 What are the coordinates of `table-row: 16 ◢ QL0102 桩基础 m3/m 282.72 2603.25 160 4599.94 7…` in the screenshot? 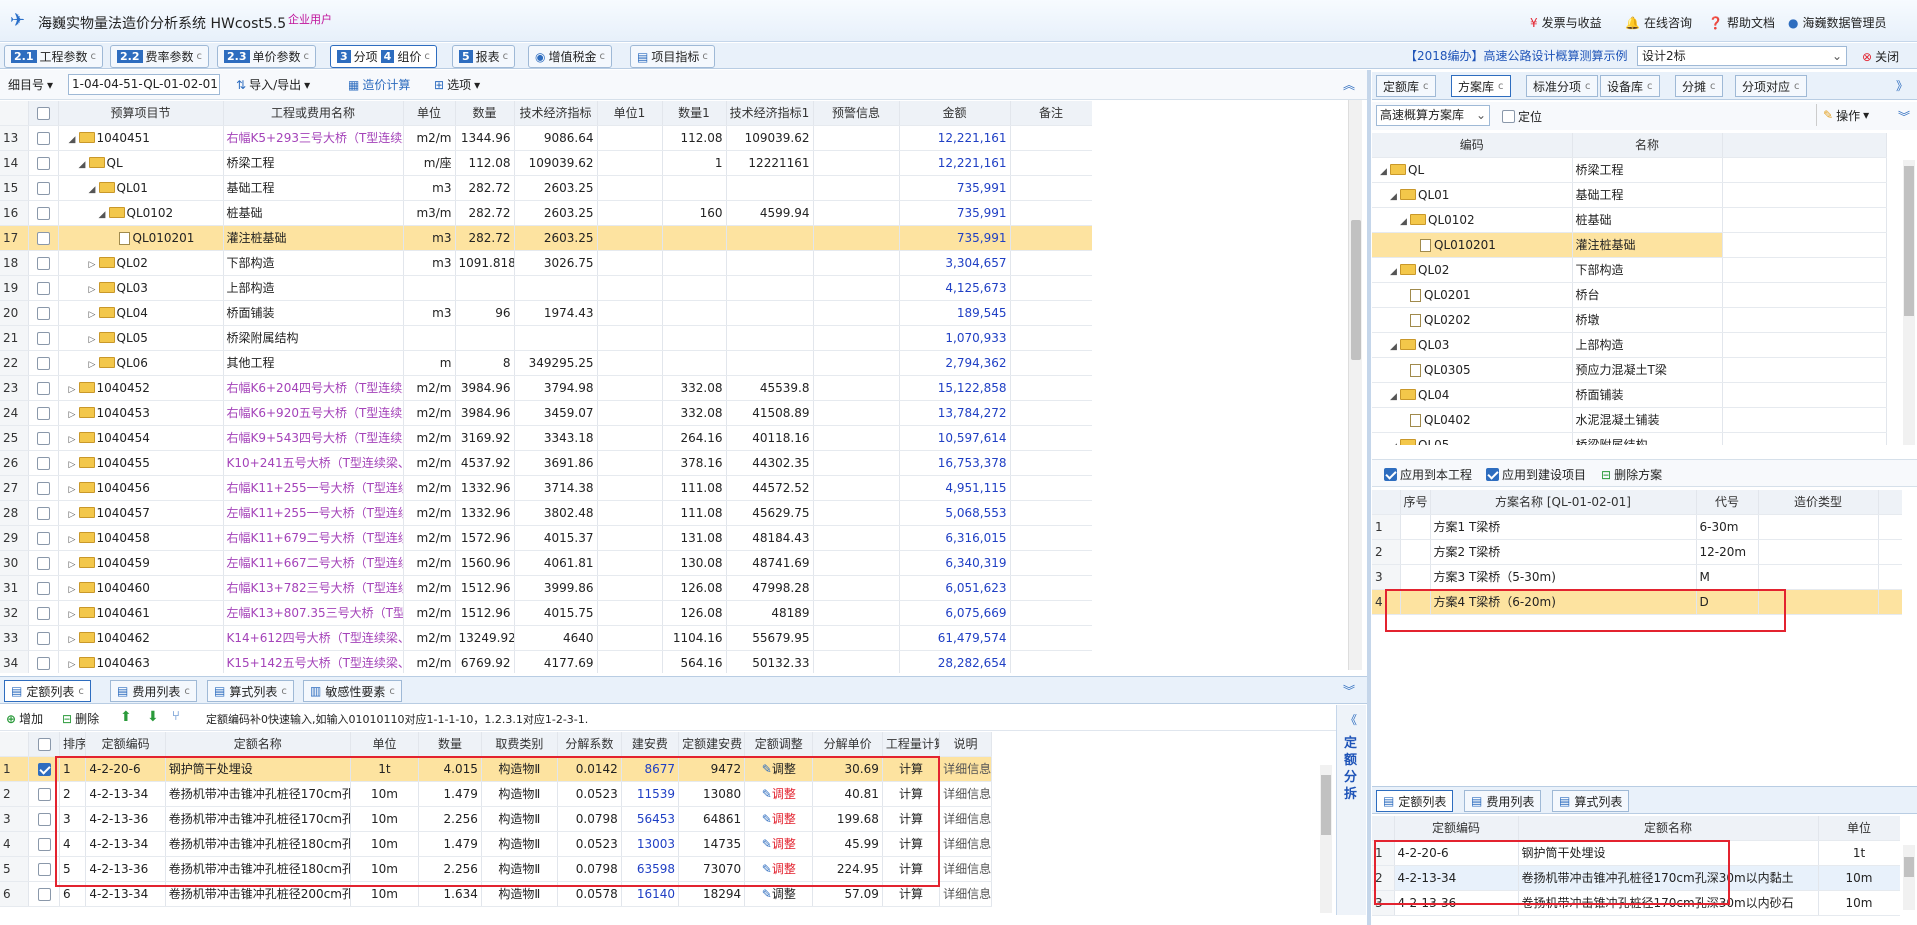 It's located at (546, 213).